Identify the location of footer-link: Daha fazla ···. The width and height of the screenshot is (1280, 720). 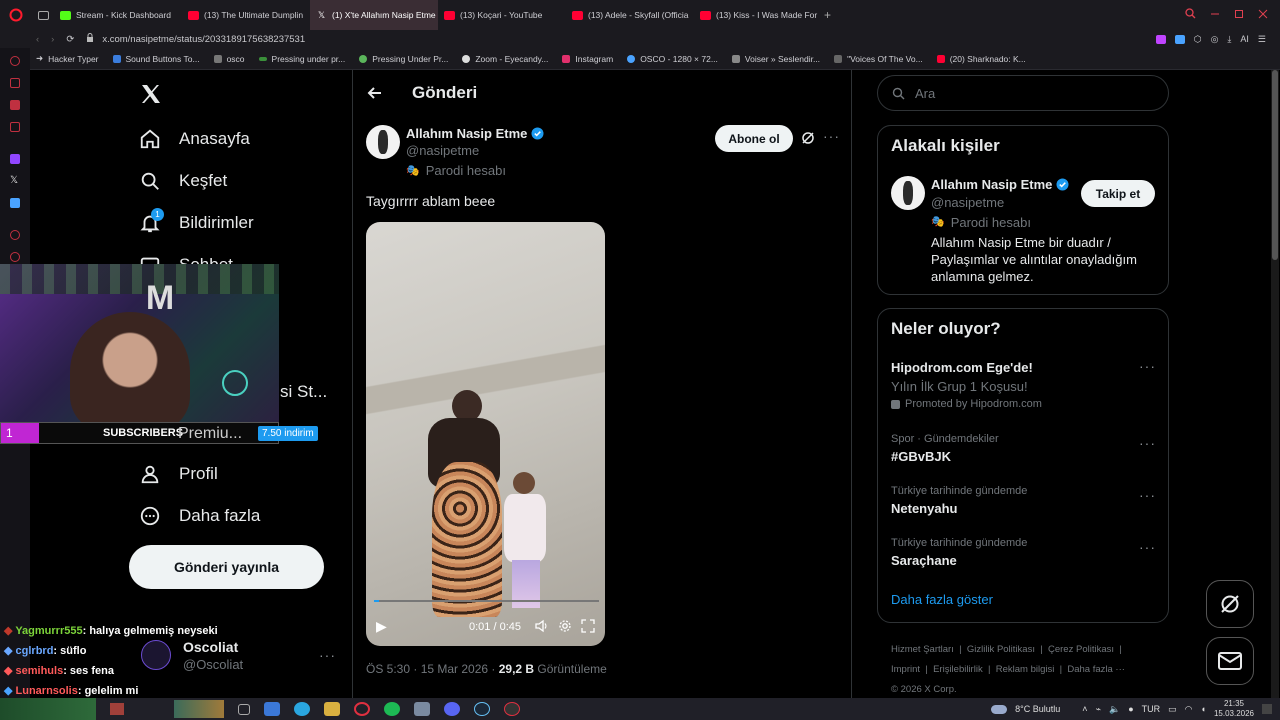
(1096, 669).